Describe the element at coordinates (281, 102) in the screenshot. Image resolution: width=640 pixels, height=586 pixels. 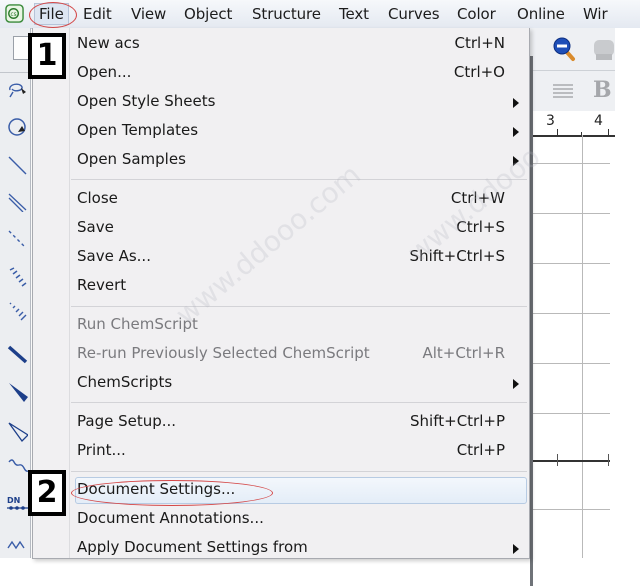
I see `menu-item-open-style-sheets: Open Style Sheets` at that location.